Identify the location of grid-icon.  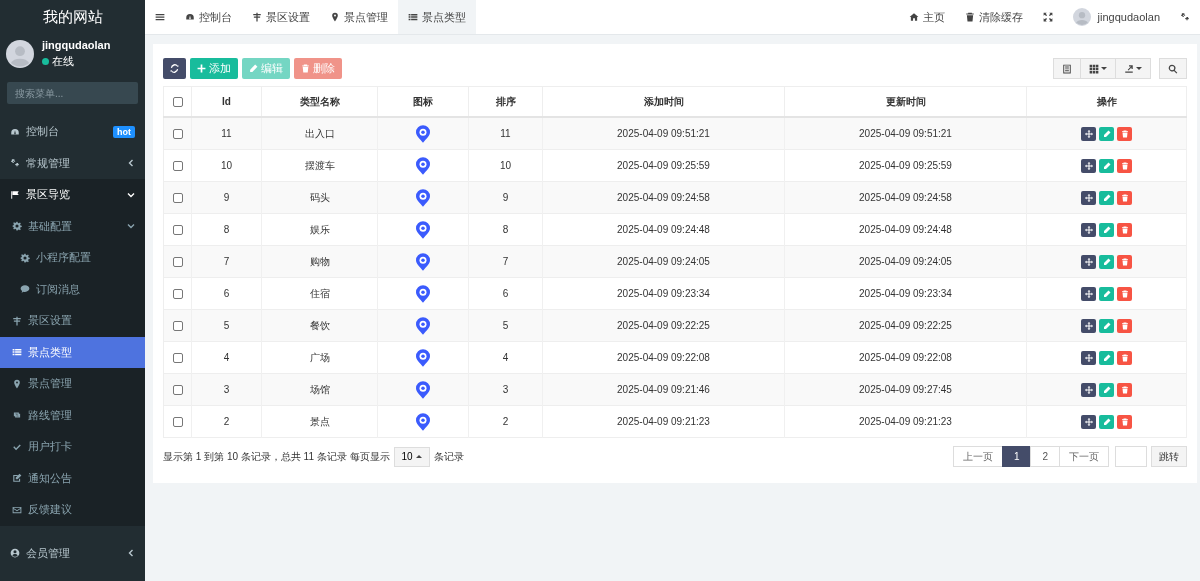
(1094, 68).